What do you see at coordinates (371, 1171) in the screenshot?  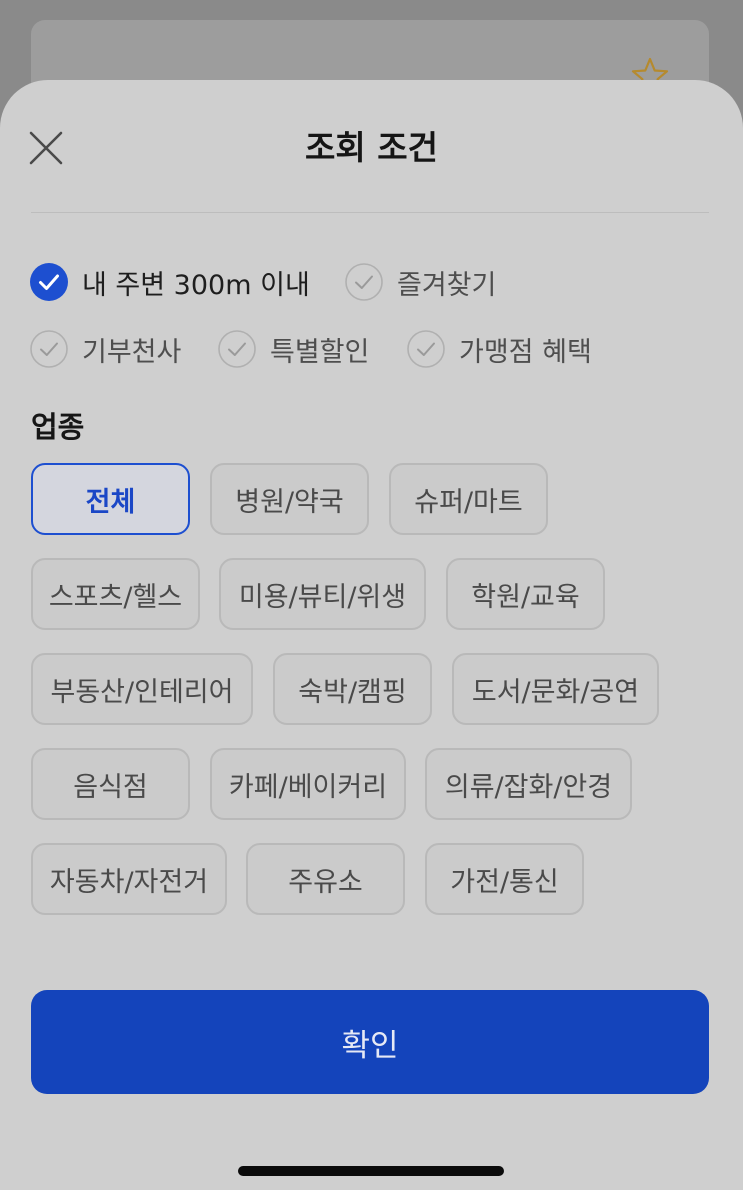 I see `home-indicator` at bounding box center [371, 1171].